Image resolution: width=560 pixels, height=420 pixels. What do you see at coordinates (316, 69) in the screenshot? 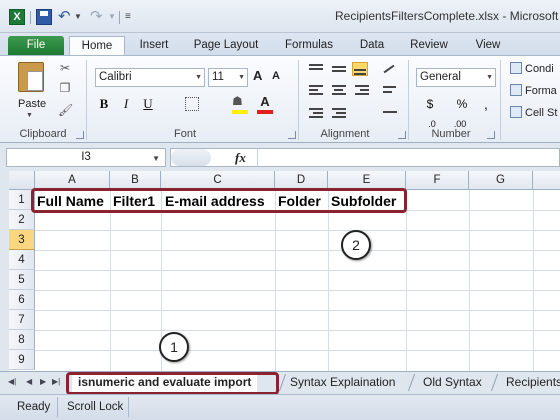
I see `align-top-icon` at bounding box center [316, 69].